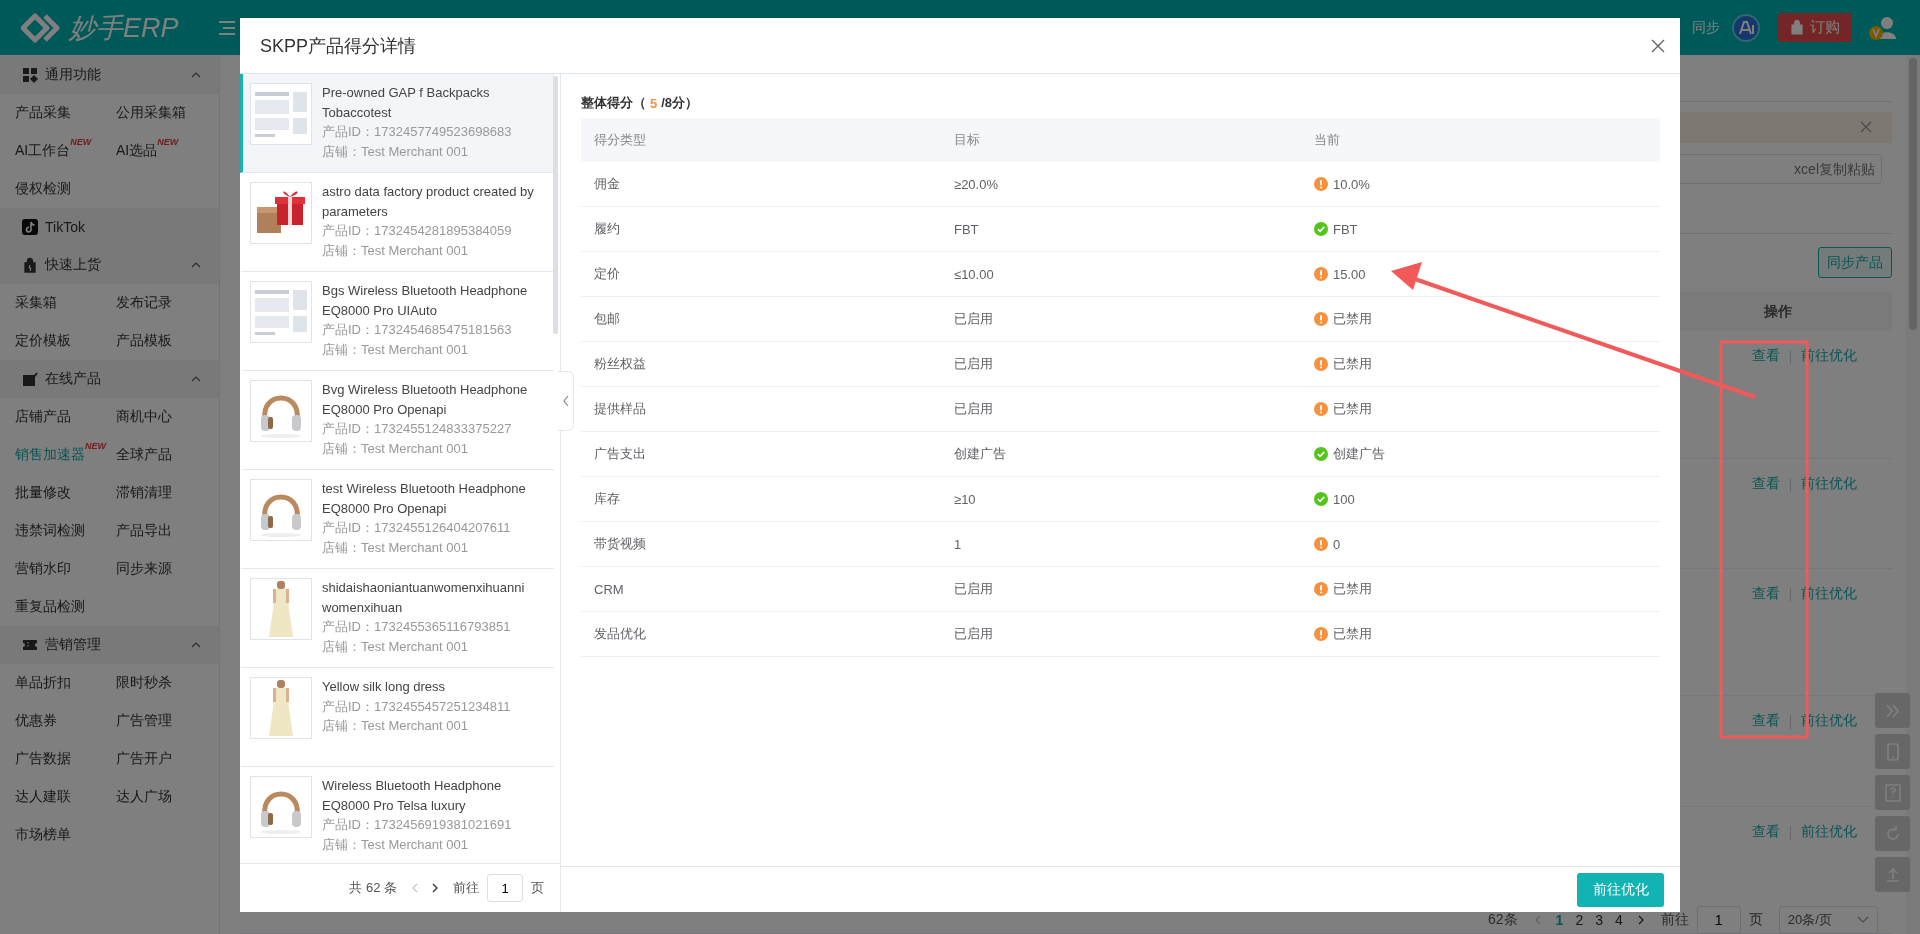 This screenshot has height=934, width=1920. Describe the element at coordinates (43, 493) in the screenshot. I see `sidebar-item: 批量修改` at that location.